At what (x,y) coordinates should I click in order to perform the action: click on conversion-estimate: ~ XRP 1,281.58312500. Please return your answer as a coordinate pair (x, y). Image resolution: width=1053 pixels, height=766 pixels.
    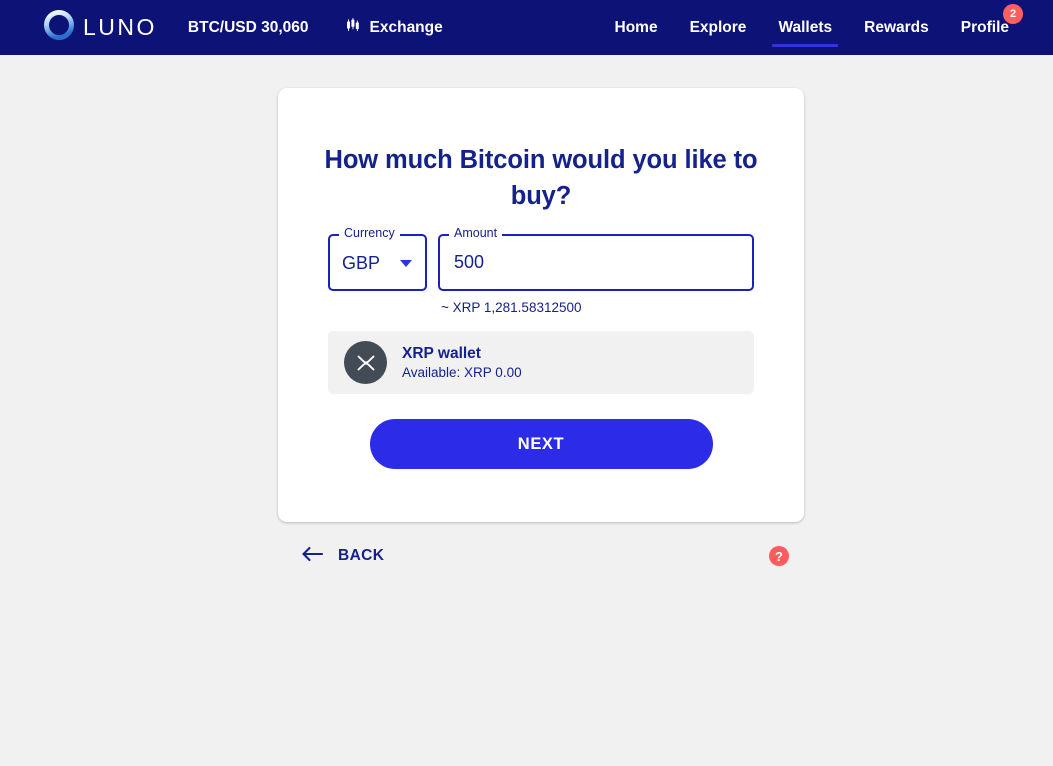
    Looking at the image, I should click on (511, 307).